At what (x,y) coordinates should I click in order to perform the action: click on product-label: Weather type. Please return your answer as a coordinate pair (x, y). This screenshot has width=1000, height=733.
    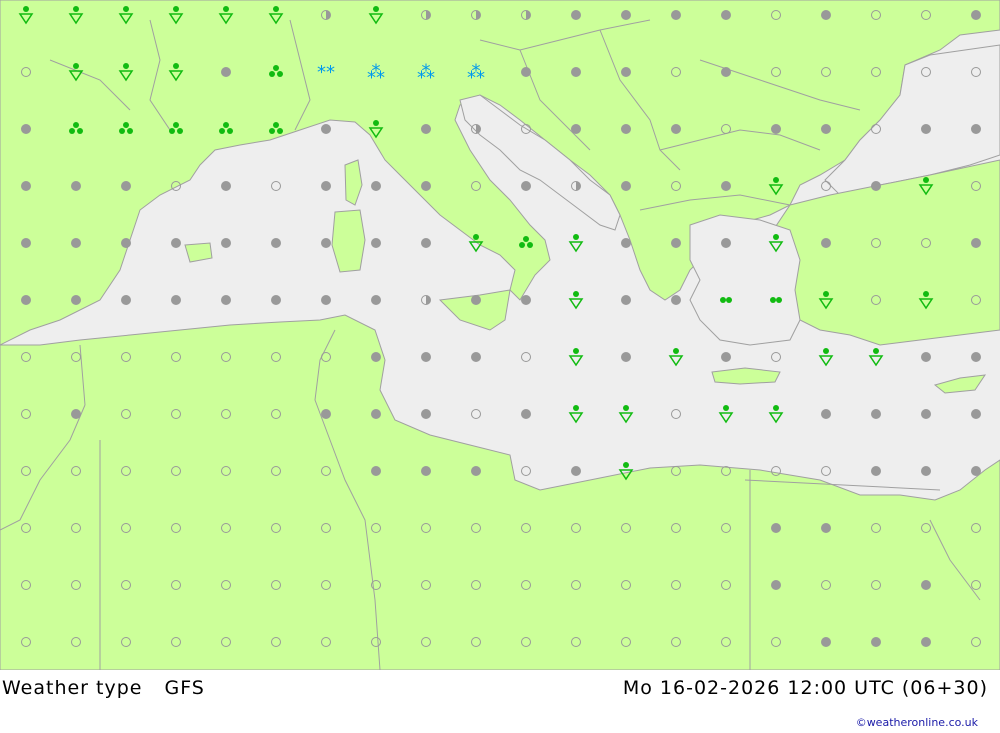
    Looking at the image, I should click on (72, 688).